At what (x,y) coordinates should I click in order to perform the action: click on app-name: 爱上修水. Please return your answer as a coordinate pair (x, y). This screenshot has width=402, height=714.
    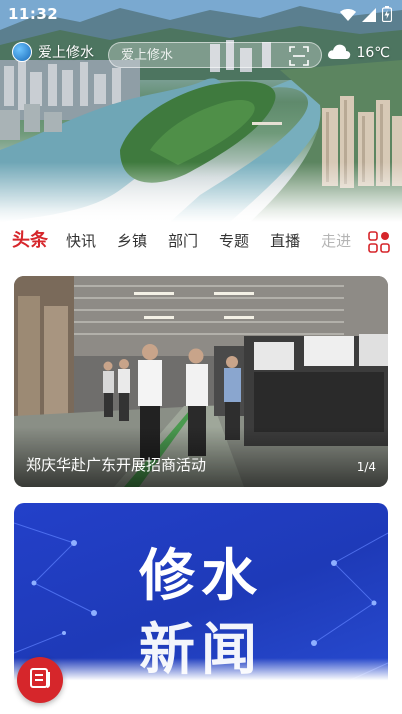
    Looking at the image, I should click on (66, 53).